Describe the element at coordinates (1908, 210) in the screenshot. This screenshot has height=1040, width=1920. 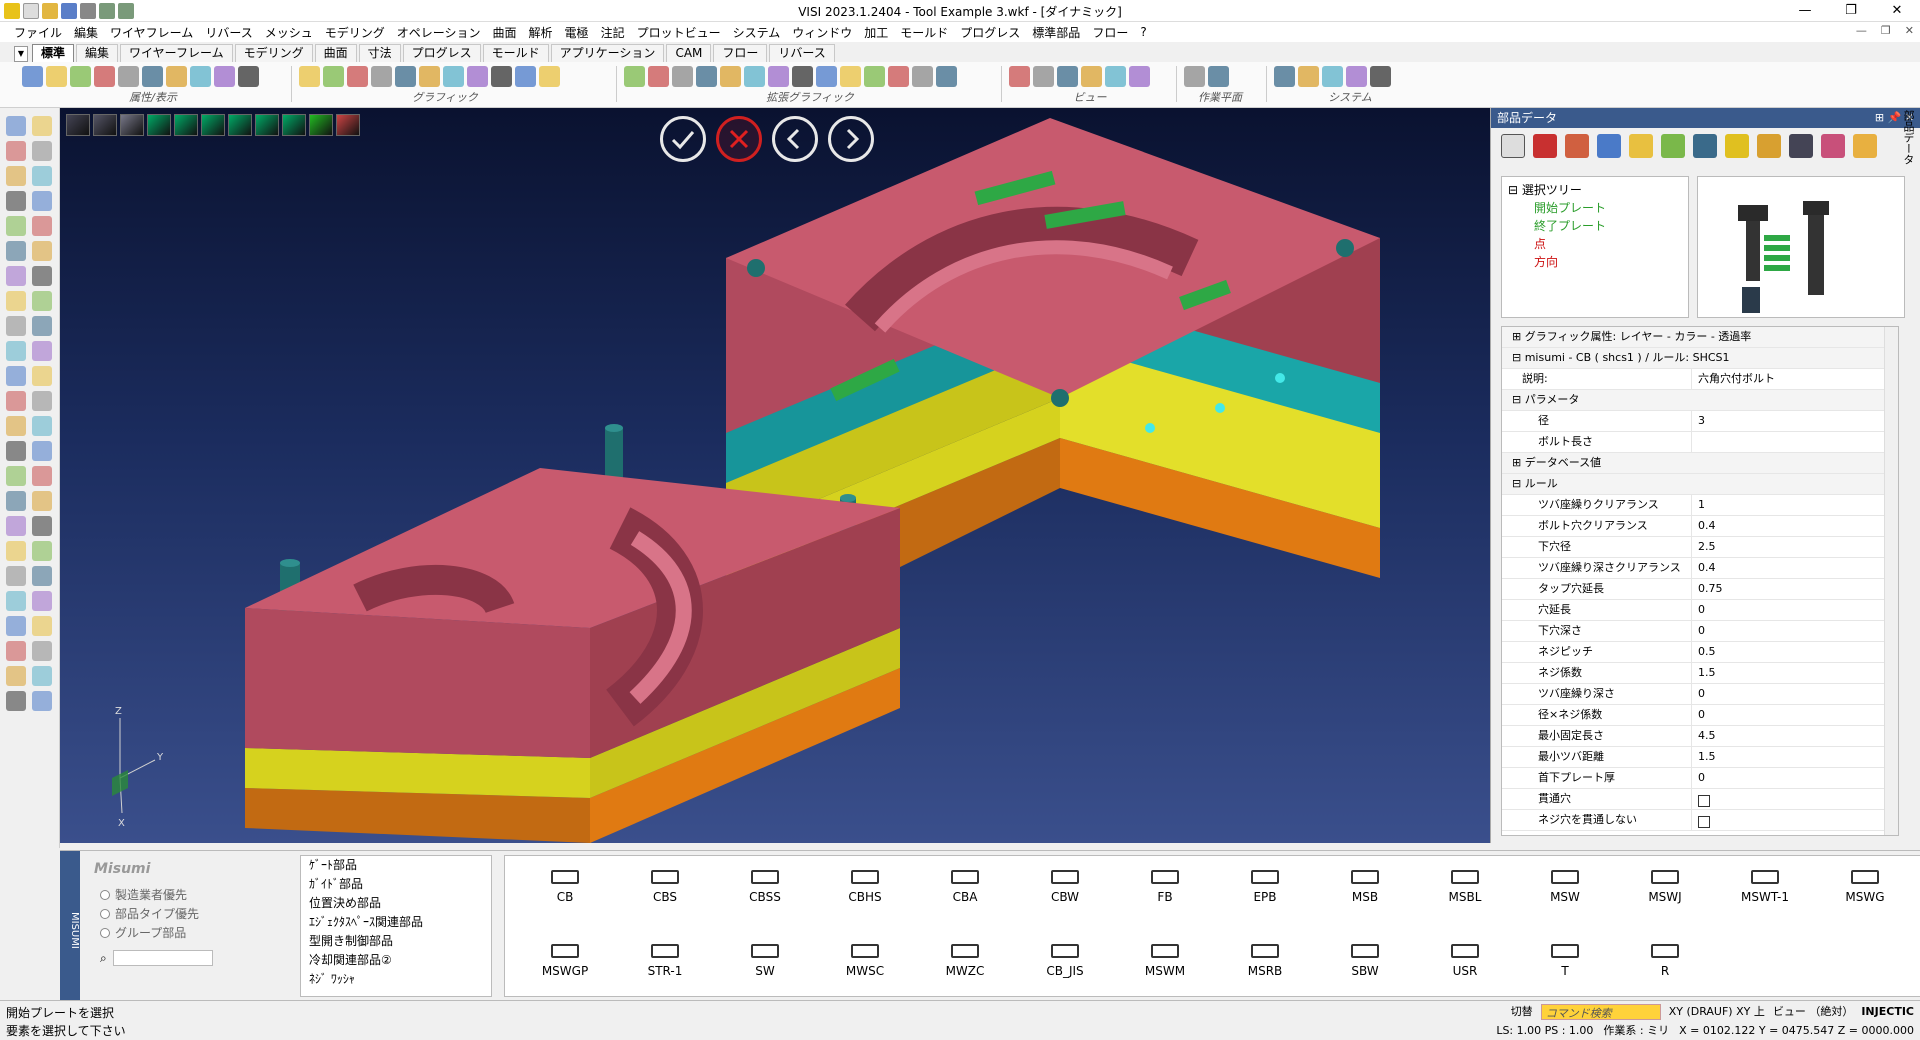
I see `parts-panel-side-tab: 部品データ` at that location.